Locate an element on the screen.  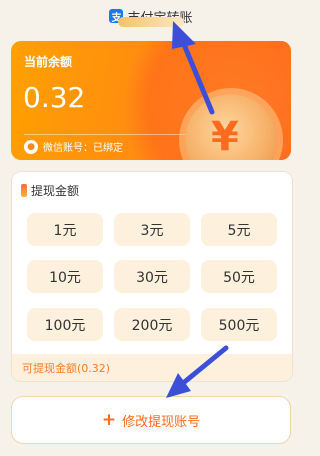
amount-option-10: 10元 is located at coordinates (65, 276).